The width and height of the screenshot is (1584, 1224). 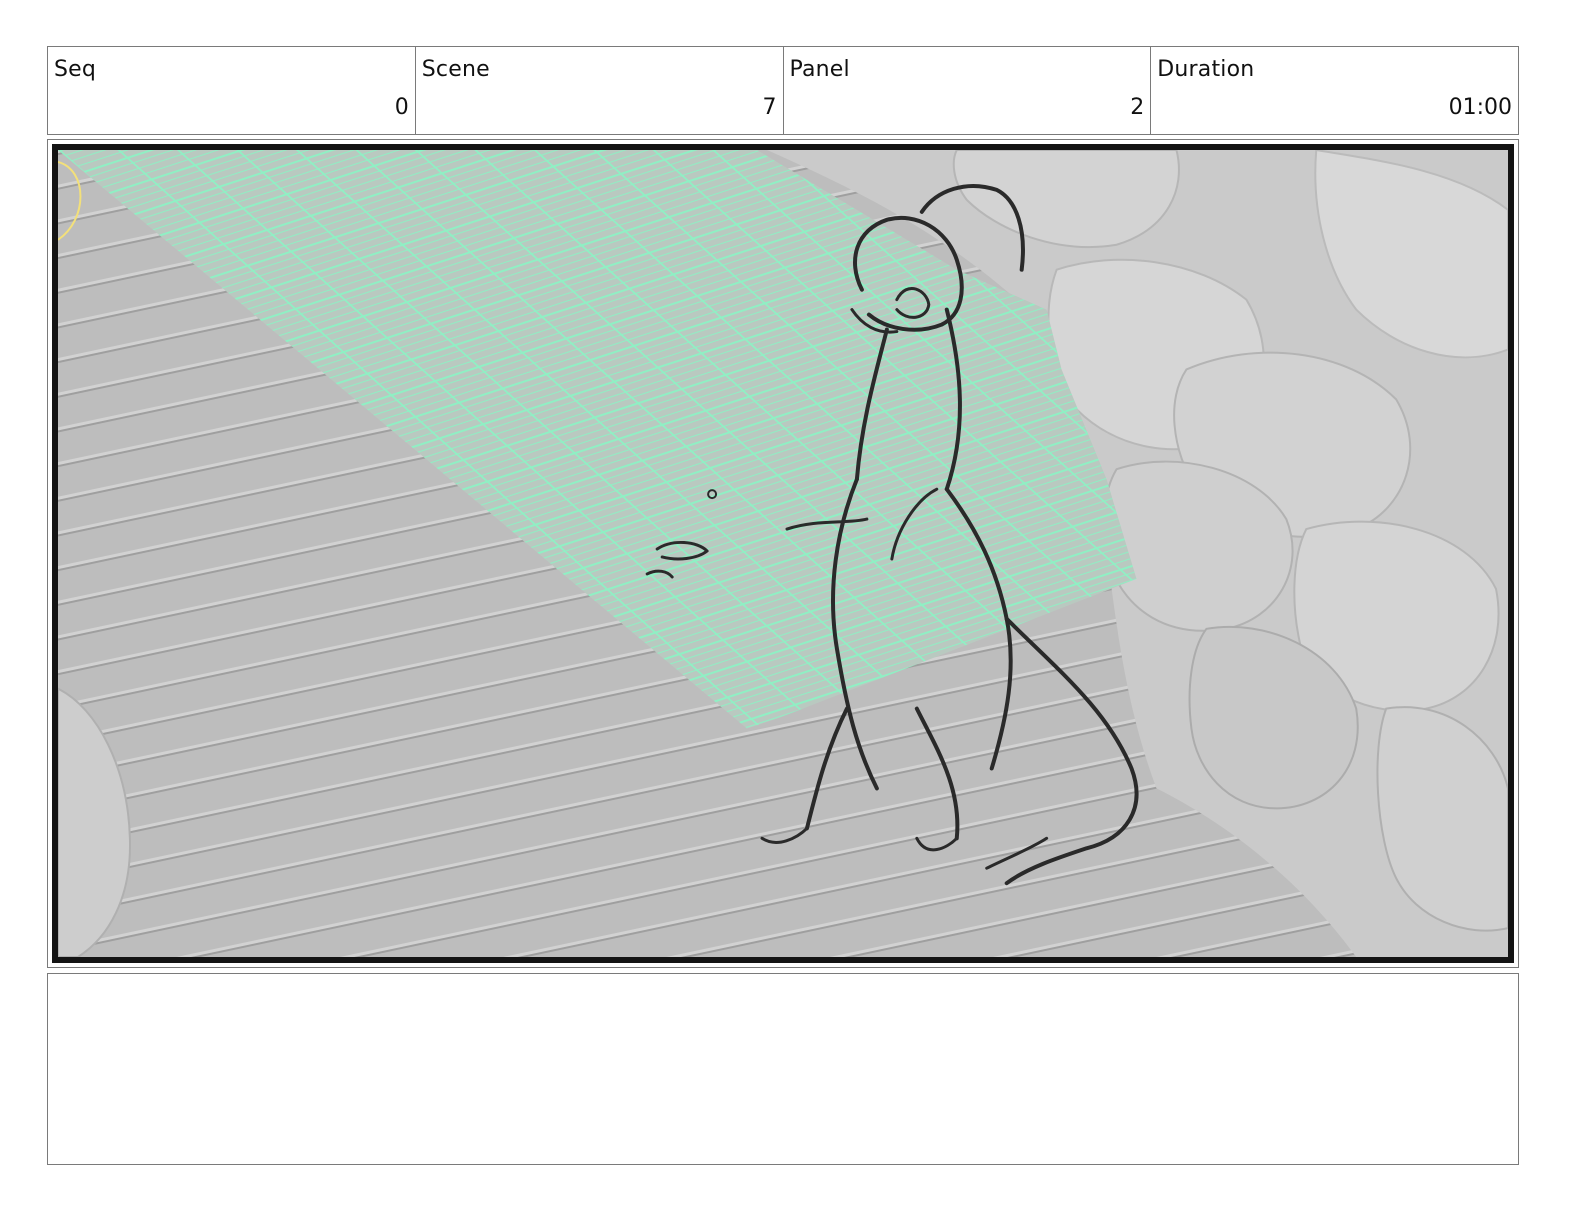 What do you see at coordinates (455, 69) in the screenshot?
I see `scene-label: Scene` at bounding box center [455, 69].